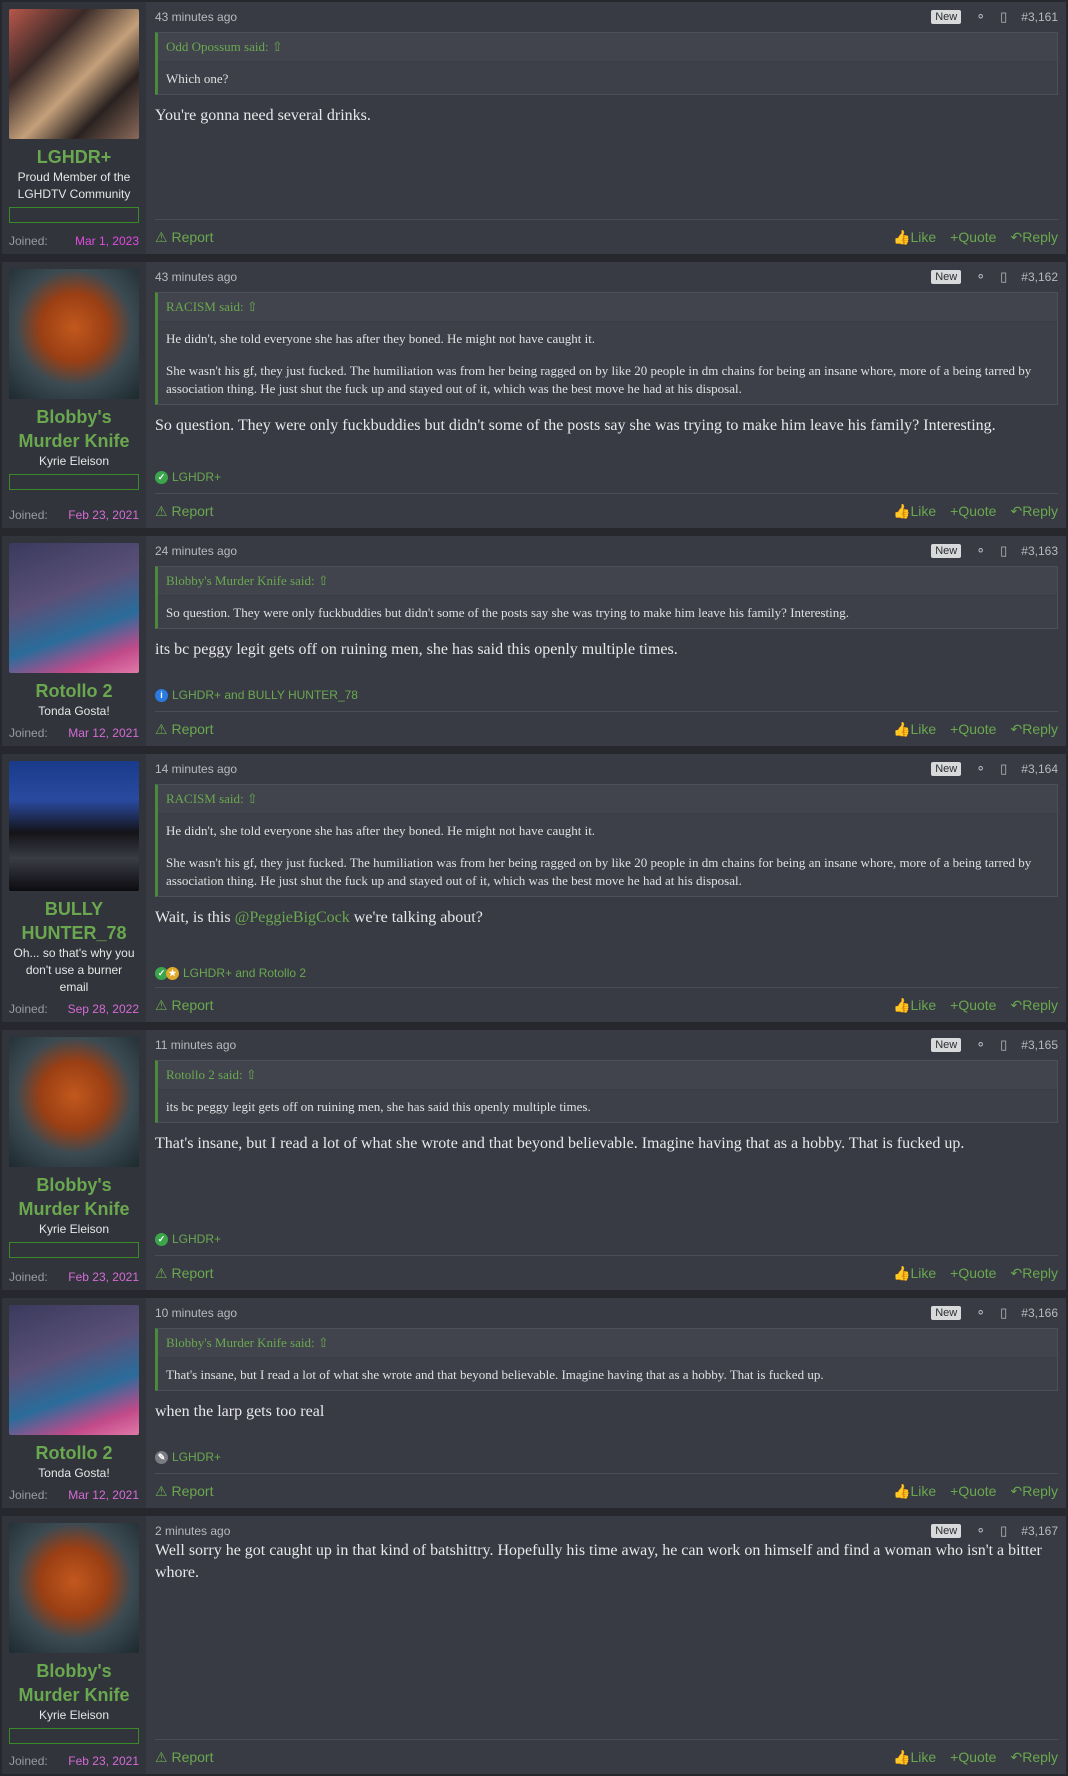 The height and width of the screenshot is (1776, 1068). What do you see at coordinates (1039, 1045) in the screenshot?
I see `post-number: #3,165` at bounding box center [1039, 1045].